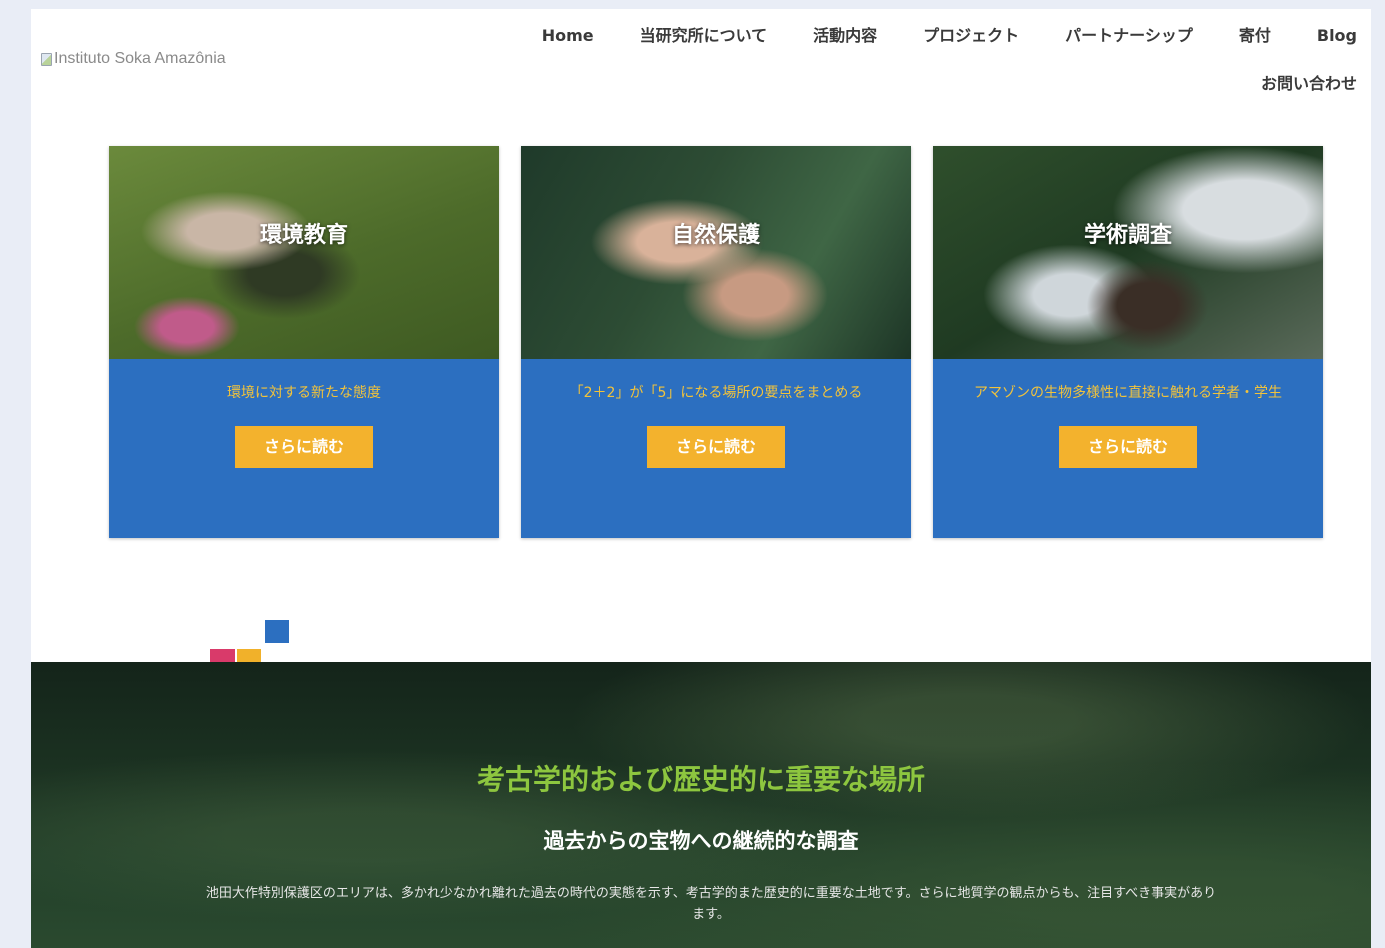  Describe the element at coordinates (1128, 252) in the screenshot. I see `seedling-in-gloves-photo: 学術調査` at that location.